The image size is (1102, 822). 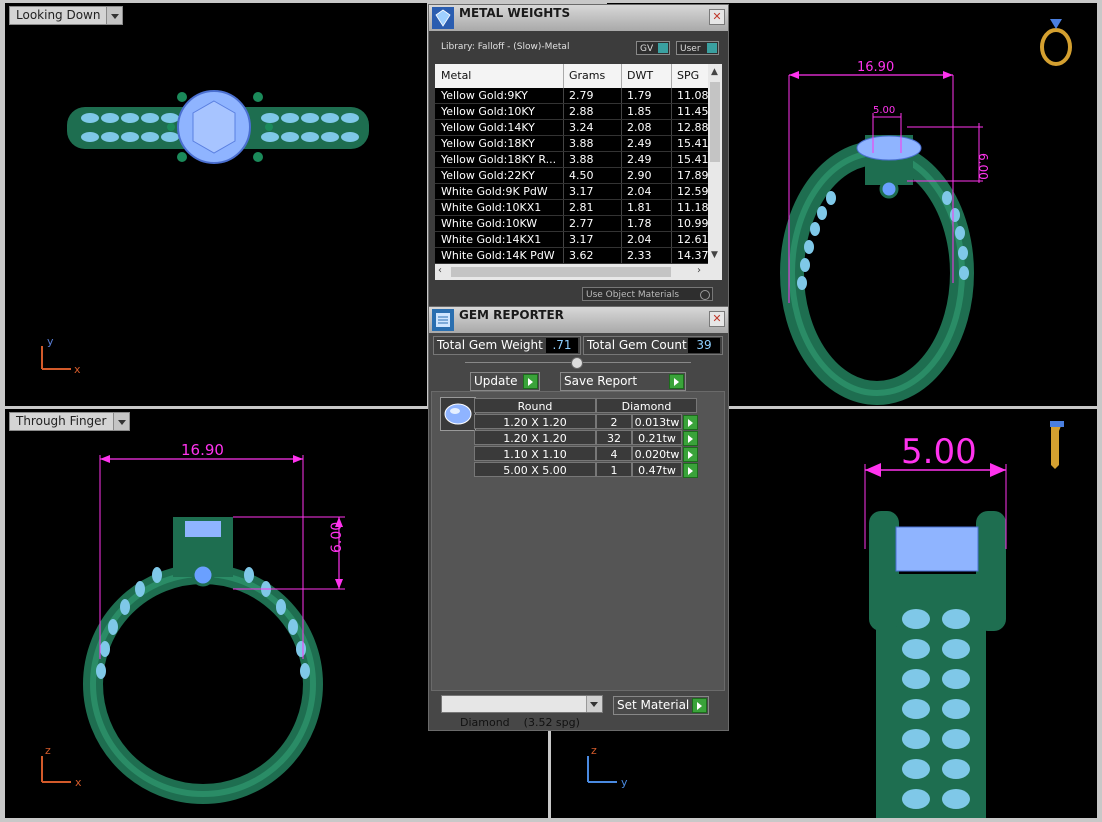 What do you see at coordinates (614, 437) in the screenshot?
I see `gem-count-cell: 32` at bounding box center [614, 437].